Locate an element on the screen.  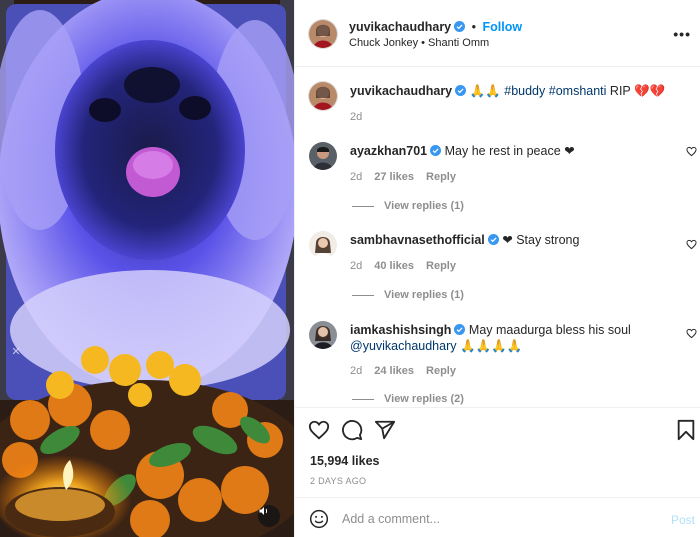
share-icon is located at coordinates (385, 430).